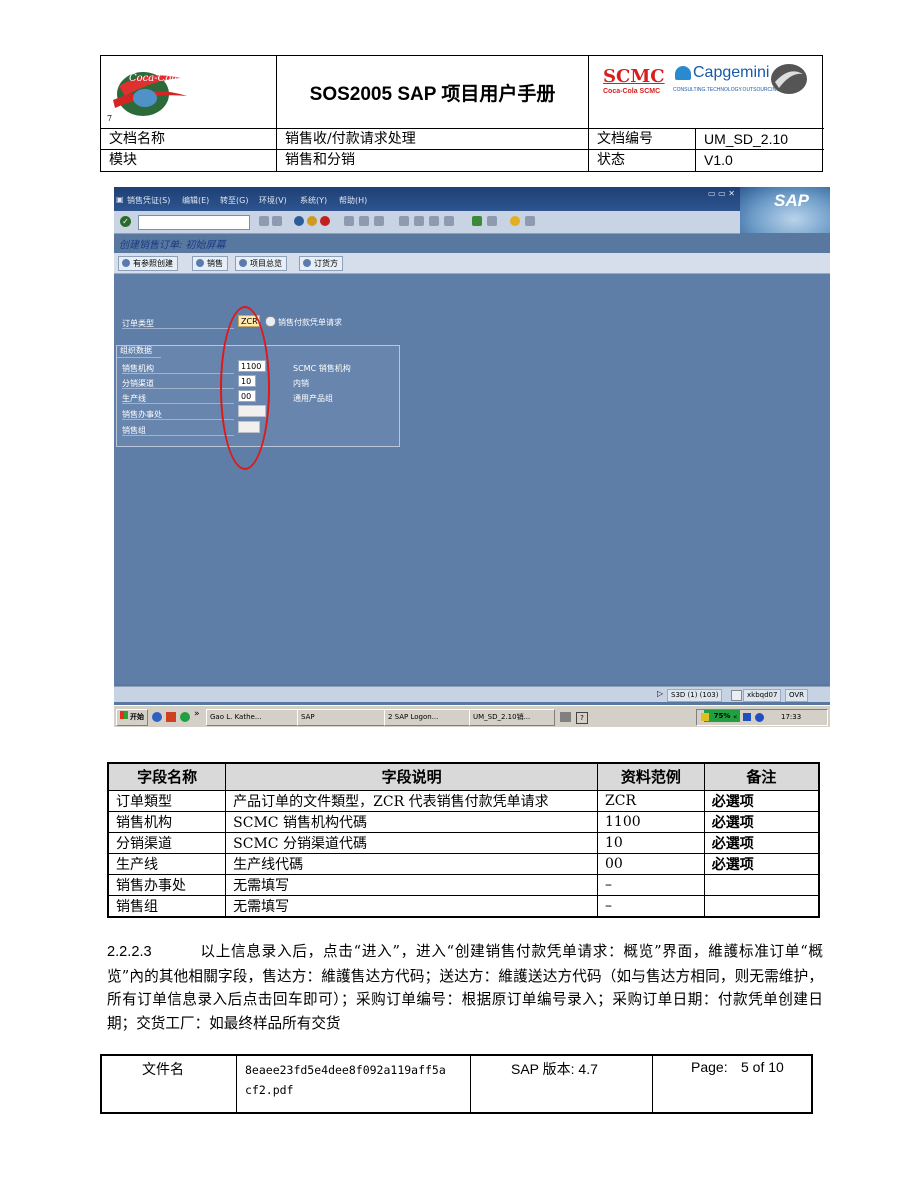  Describe the element at coordinates (321, 263) in the screenshot. I see `ordering-party-button: 订货方` at that location.